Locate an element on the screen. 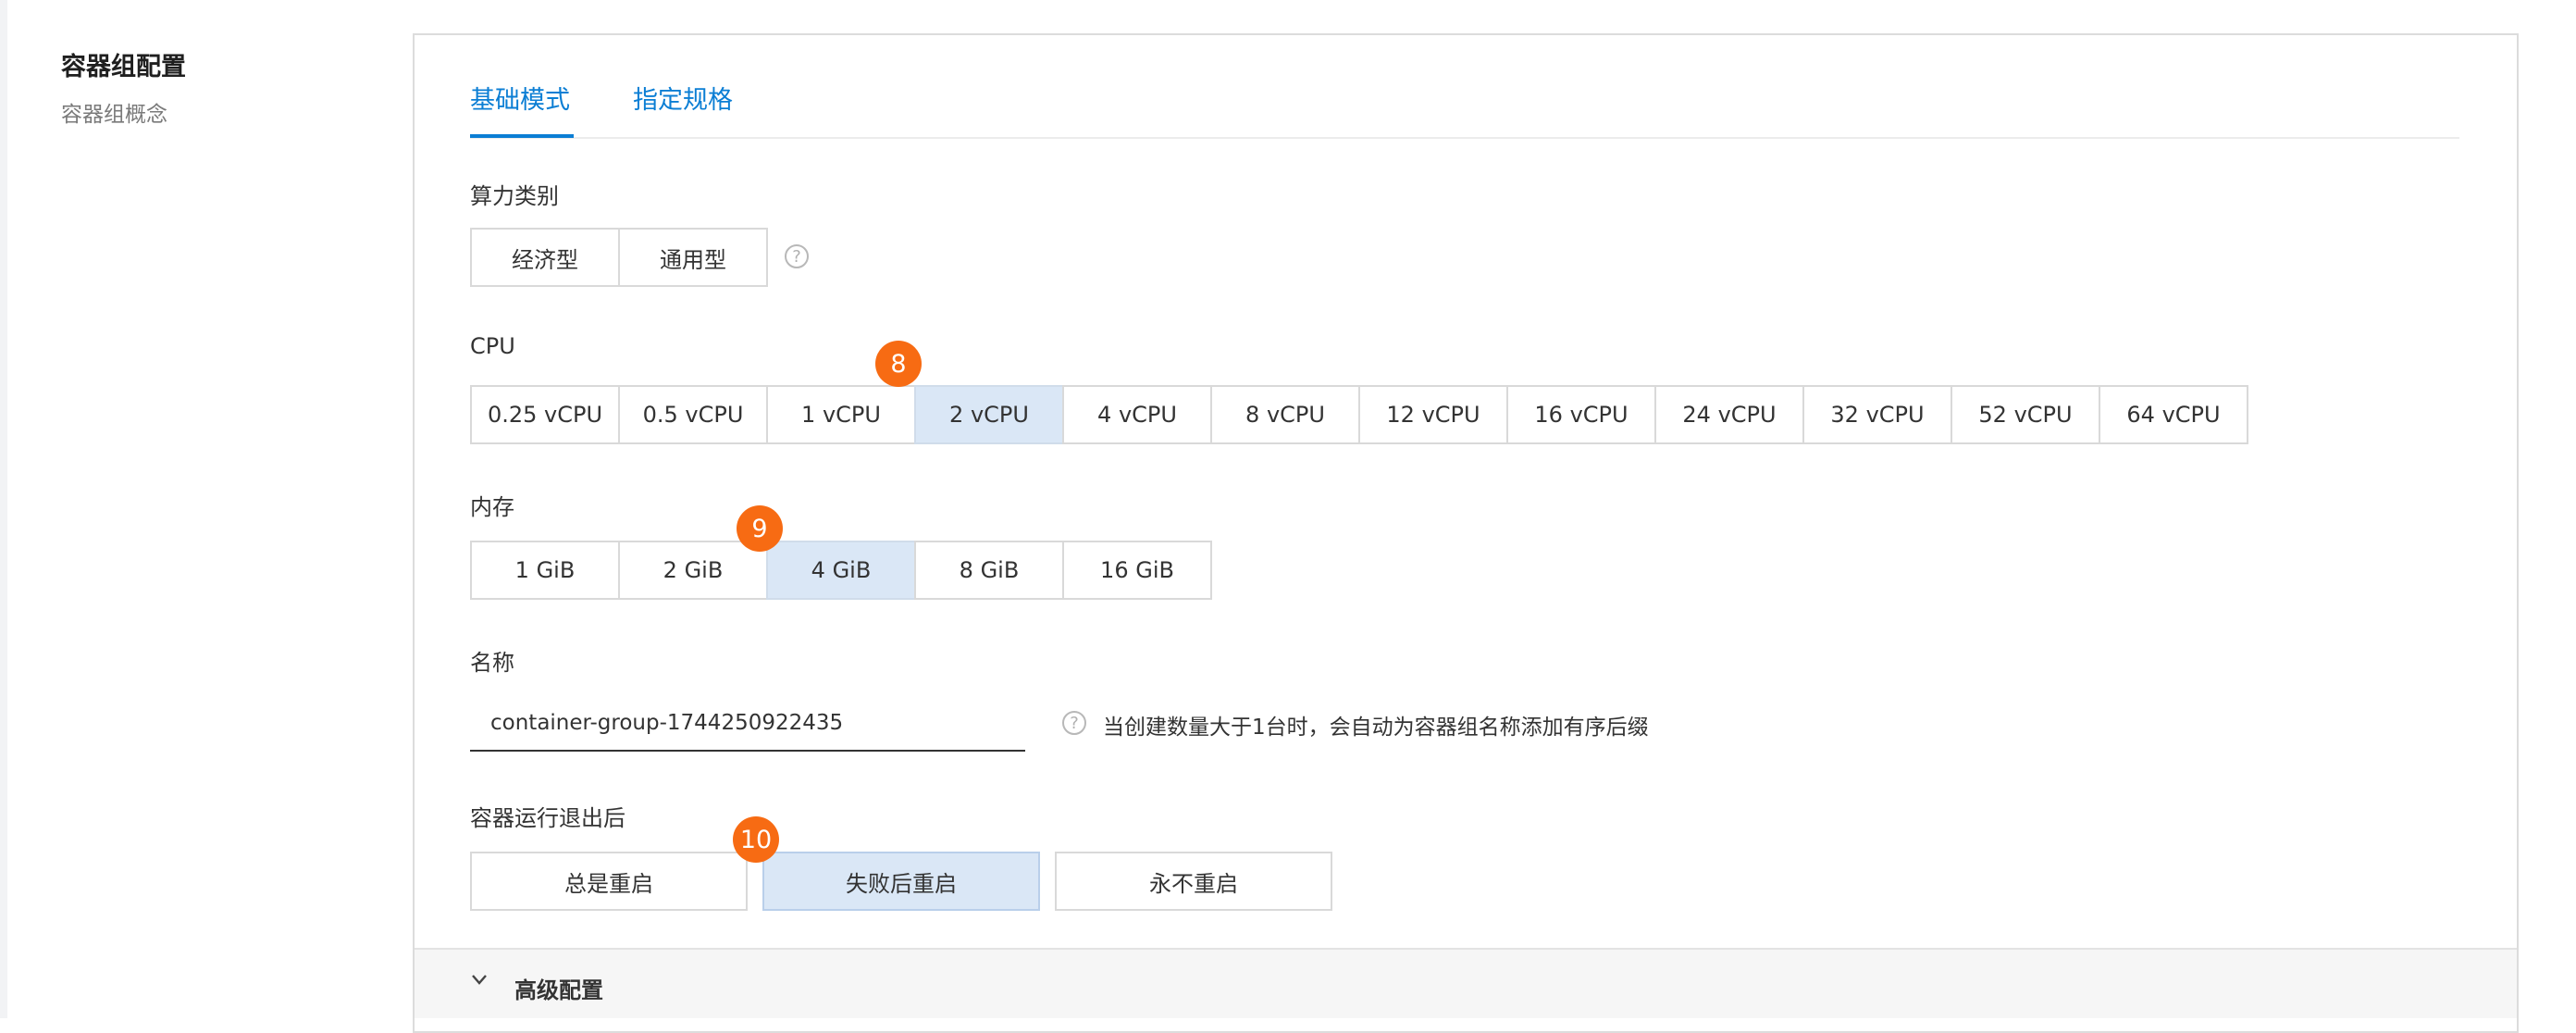  compute-type-label: 算力类别 is located at coordinates (515, 196).